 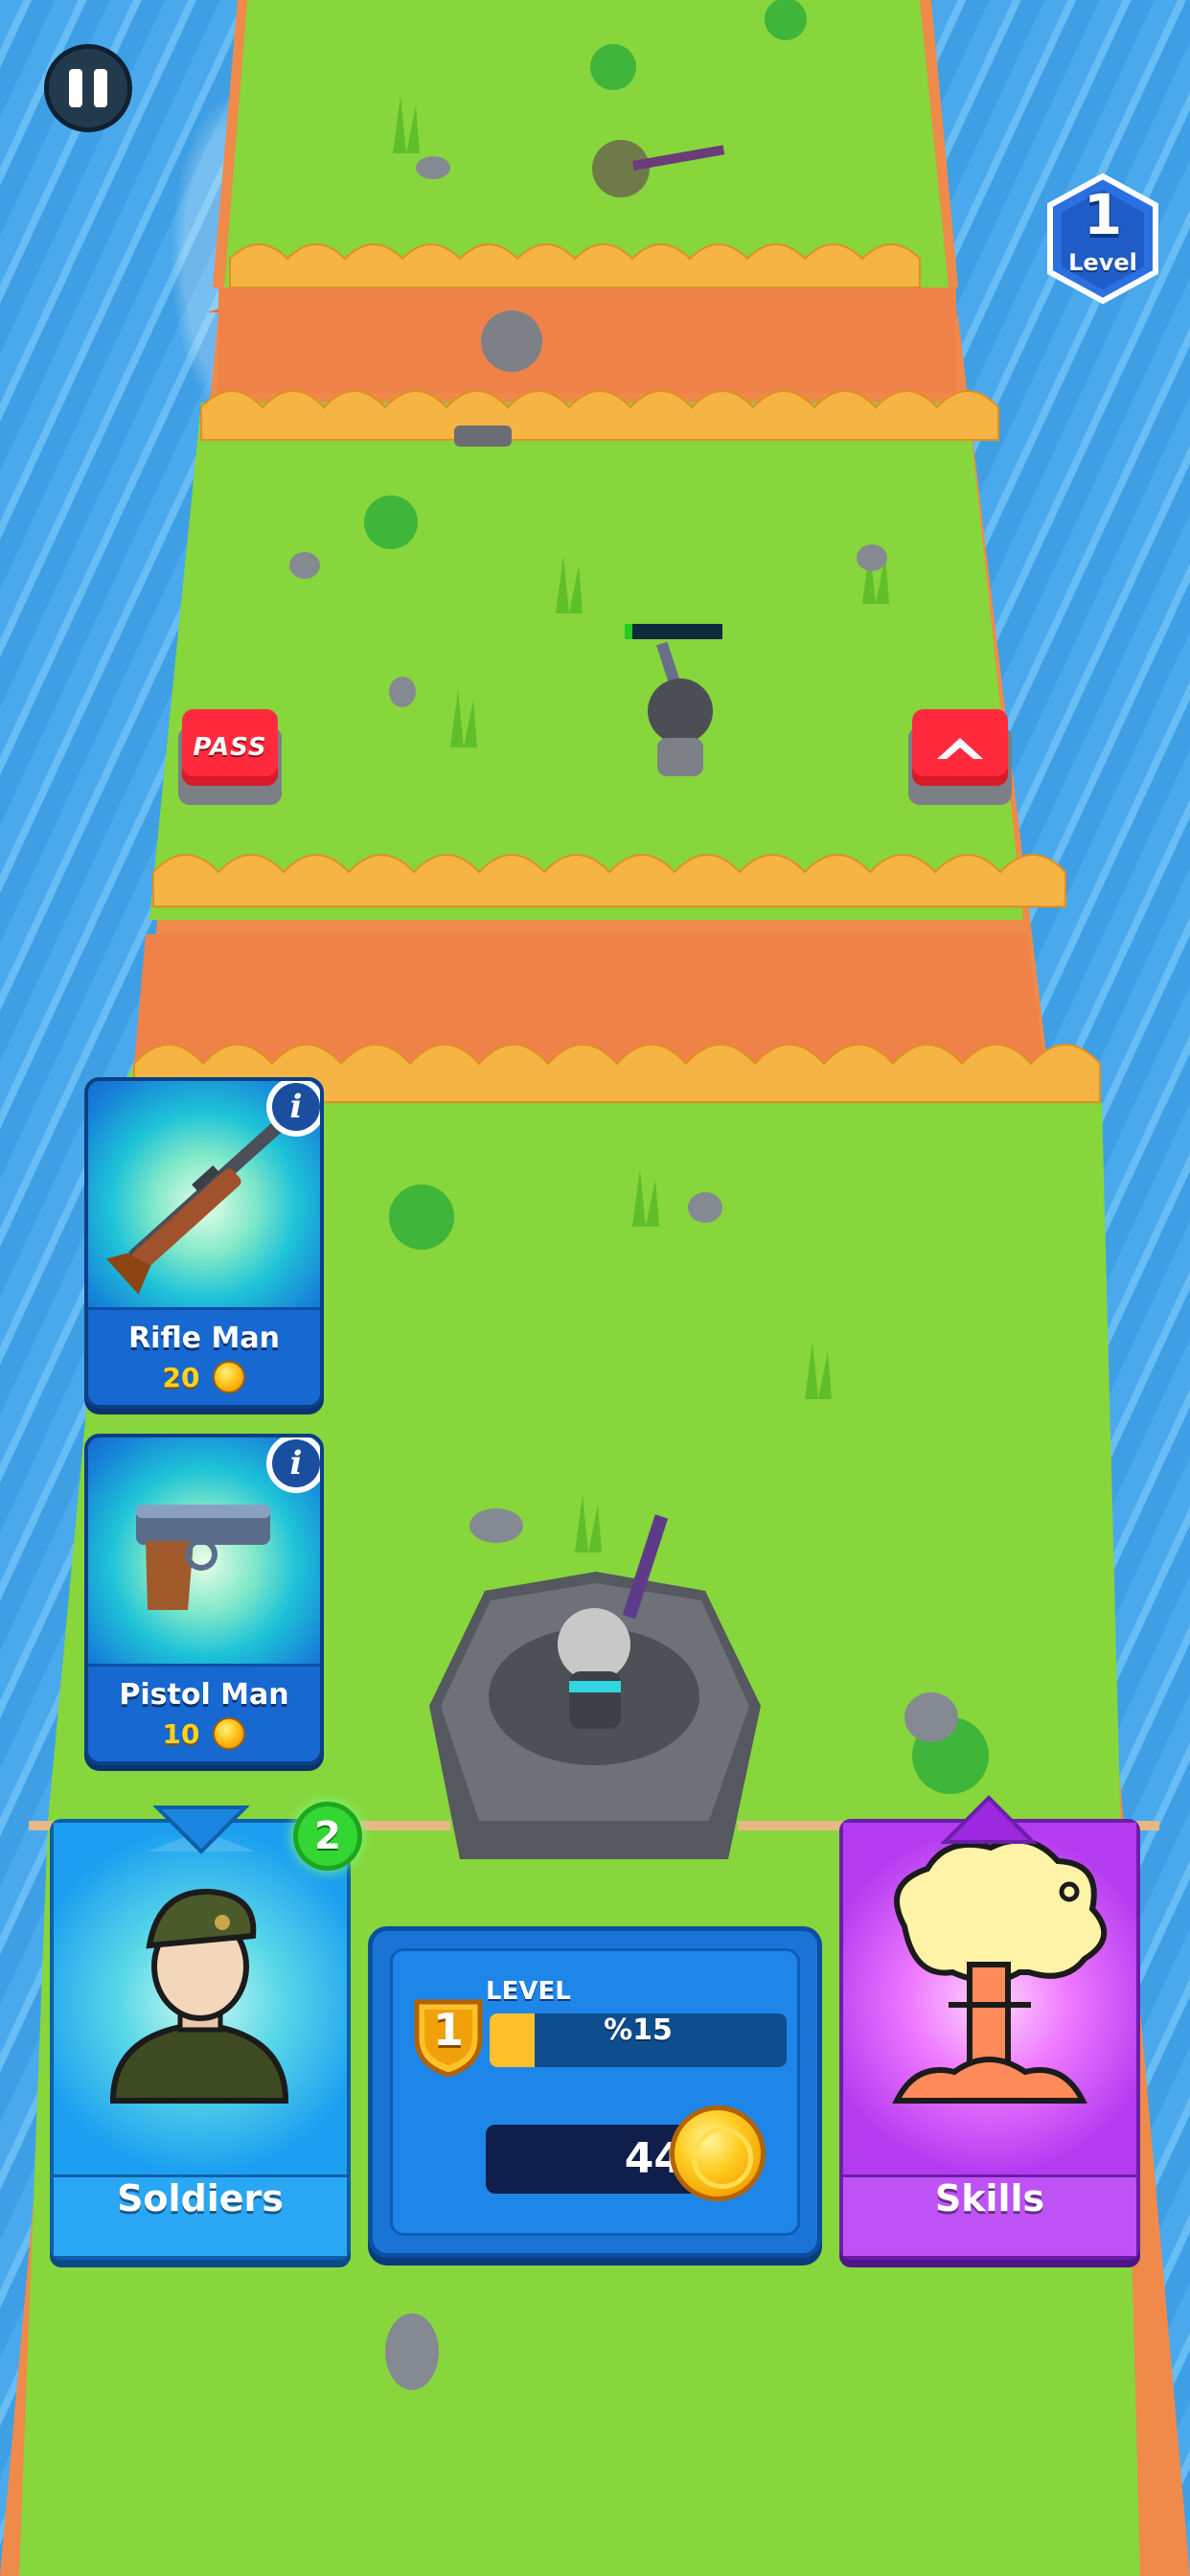 I want to click on soldiers-button: Soldiers, so click(x=201, y=2039).